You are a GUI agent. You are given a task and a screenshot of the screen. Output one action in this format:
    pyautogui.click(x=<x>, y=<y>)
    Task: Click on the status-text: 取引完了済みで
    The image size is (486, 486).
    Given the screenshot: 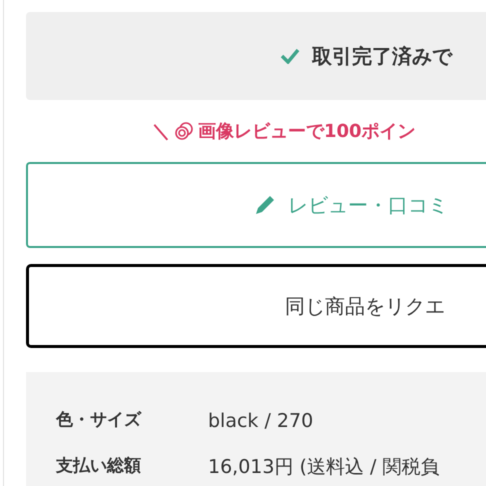 What is the action you would take?
    pyautogui.click(x=382, y=56)
    